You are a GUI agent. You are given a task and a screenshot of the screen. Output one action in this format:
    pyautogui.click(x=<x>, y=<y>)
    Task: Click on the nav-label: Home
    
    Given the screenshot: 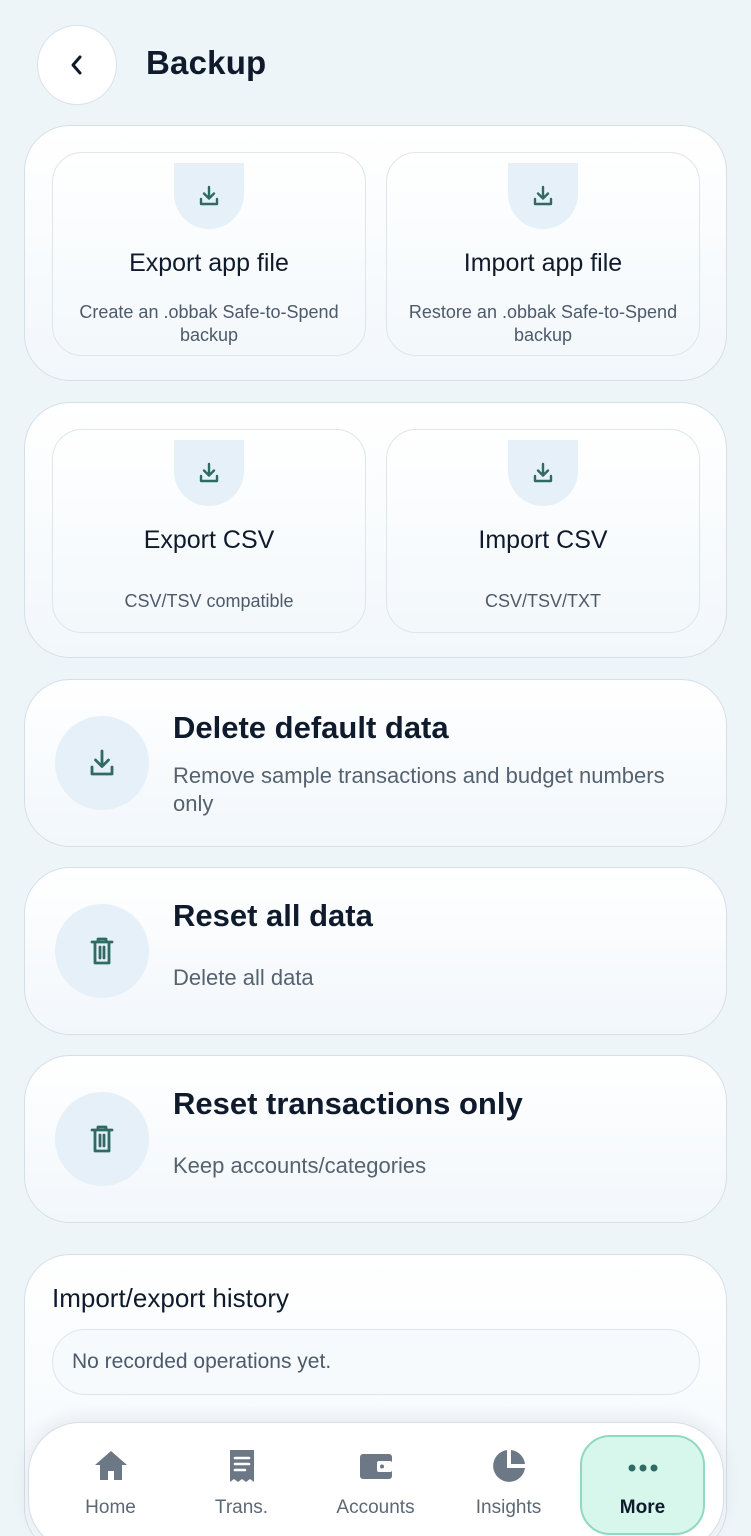 What is the action you would take?
    pyautogui.click(x=110, y=1507)
    